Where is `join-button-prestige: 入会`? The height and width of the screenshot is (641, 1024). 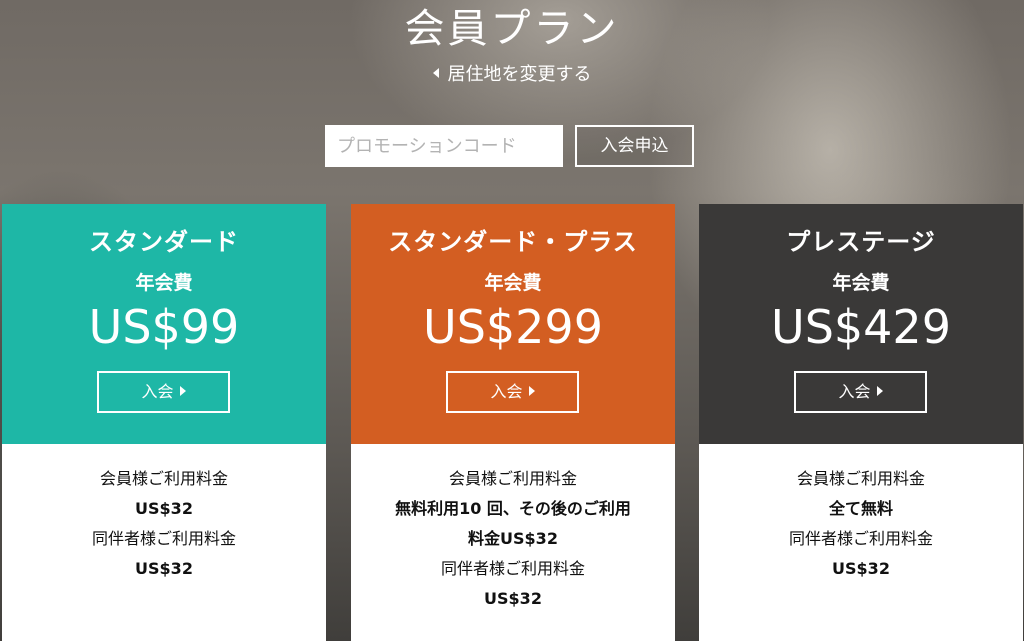 join-button-prestige: 入会 is located at coordinates (860, 392).